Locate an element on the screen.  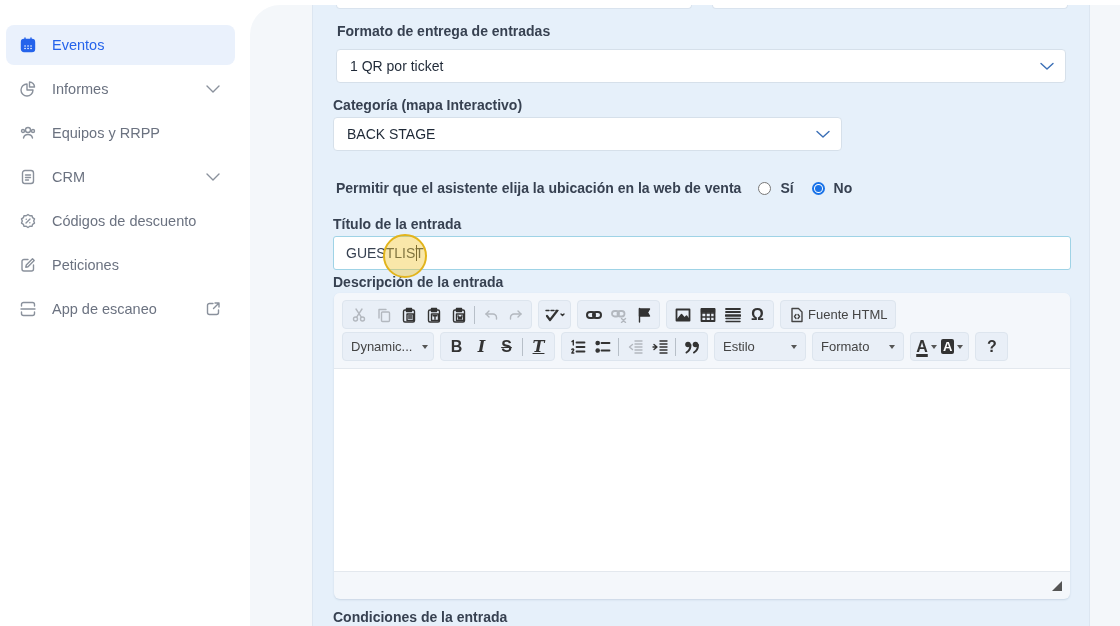
field-label: Permitir que el asistente elija la ubicación en la web de venta is located at coordinates (539, 188).